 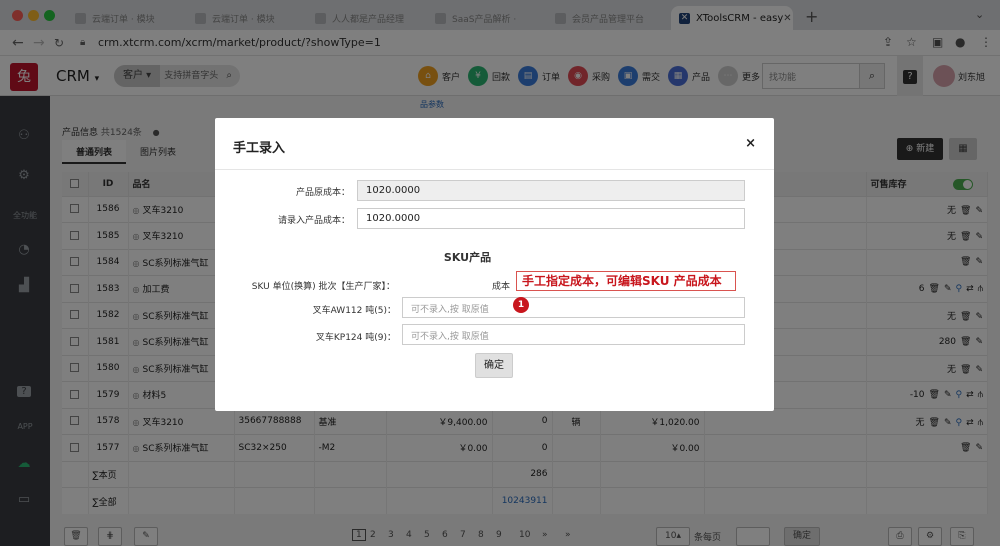 What do you see at coordinates (323, 287) in the screenshot?
I see `sku-column-label: SKU 单位(换算) 批次【生产厂家】：` at bounding box center [323, 287].